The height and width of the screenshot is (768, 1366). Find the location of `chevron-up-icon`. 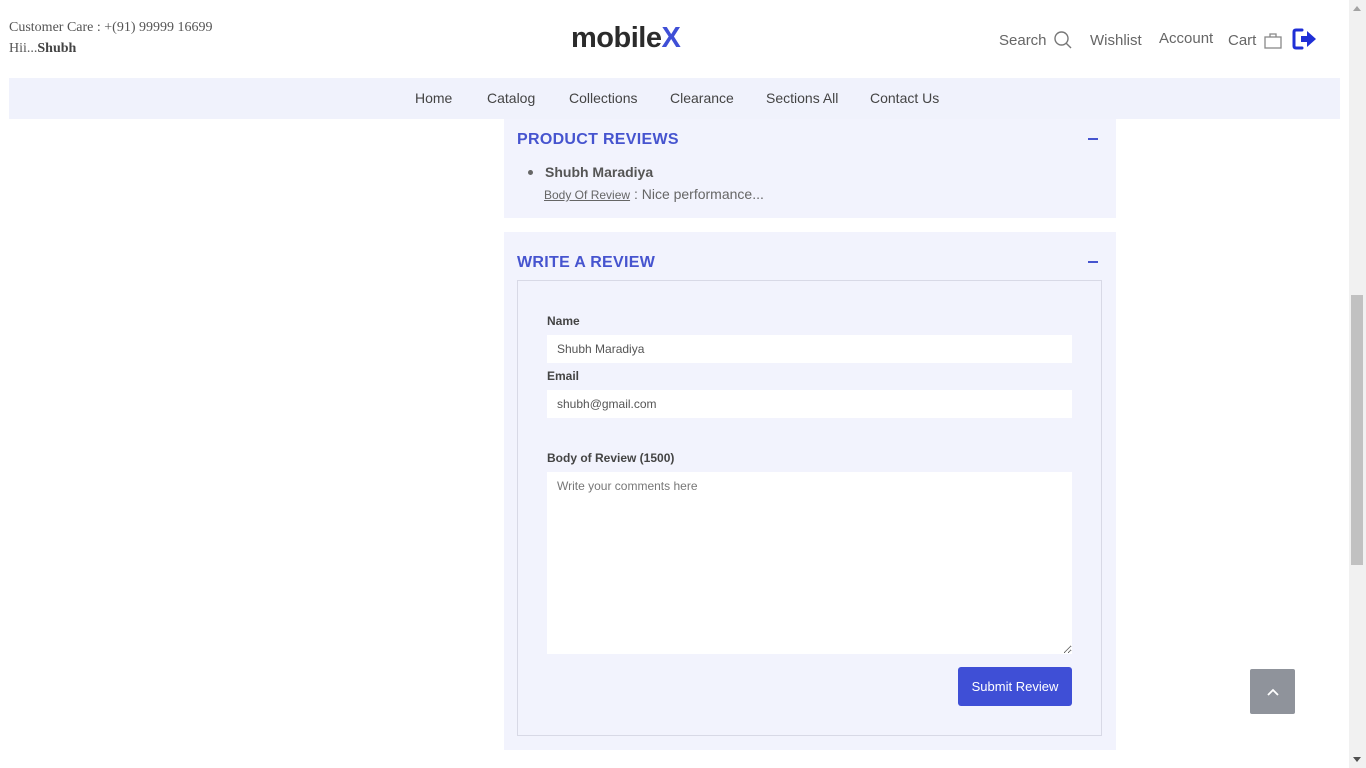

chevron-up-icon is located at coordinates (1272, 692).